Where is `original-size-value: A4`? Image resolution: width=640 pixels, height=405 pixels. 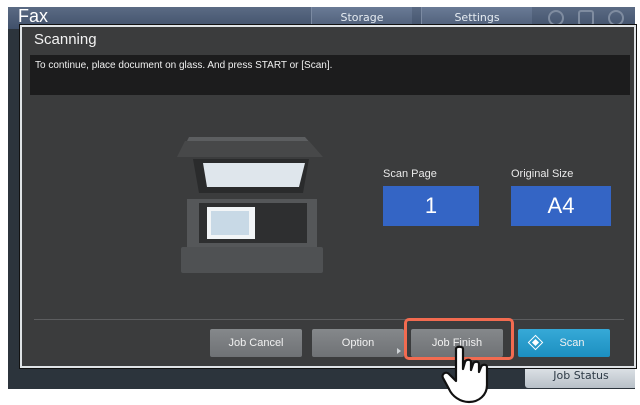 original-size-value: A4 is located at coordinates (561, 206).